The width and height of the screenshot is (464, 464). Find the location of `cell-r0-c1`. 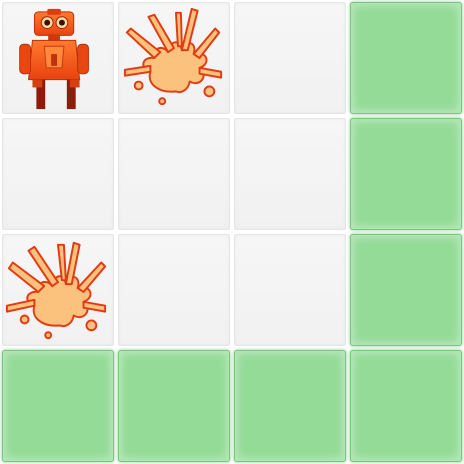

cell-r0-c1 is located at coordinates (174, 58).